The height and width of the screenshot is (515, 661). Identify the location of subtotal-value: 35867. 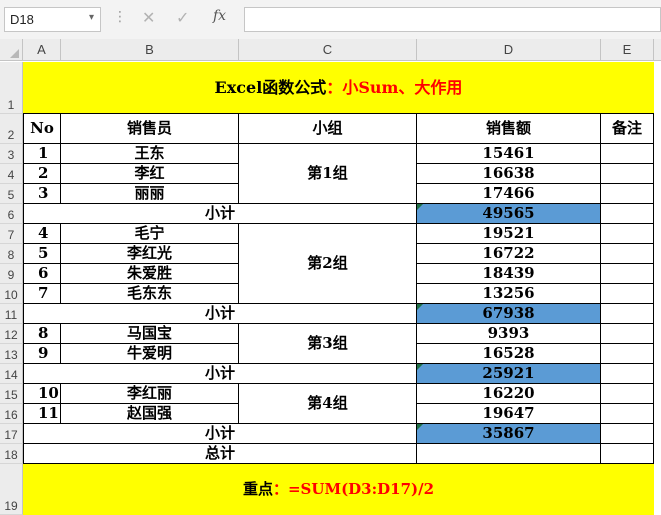
(509, 434).